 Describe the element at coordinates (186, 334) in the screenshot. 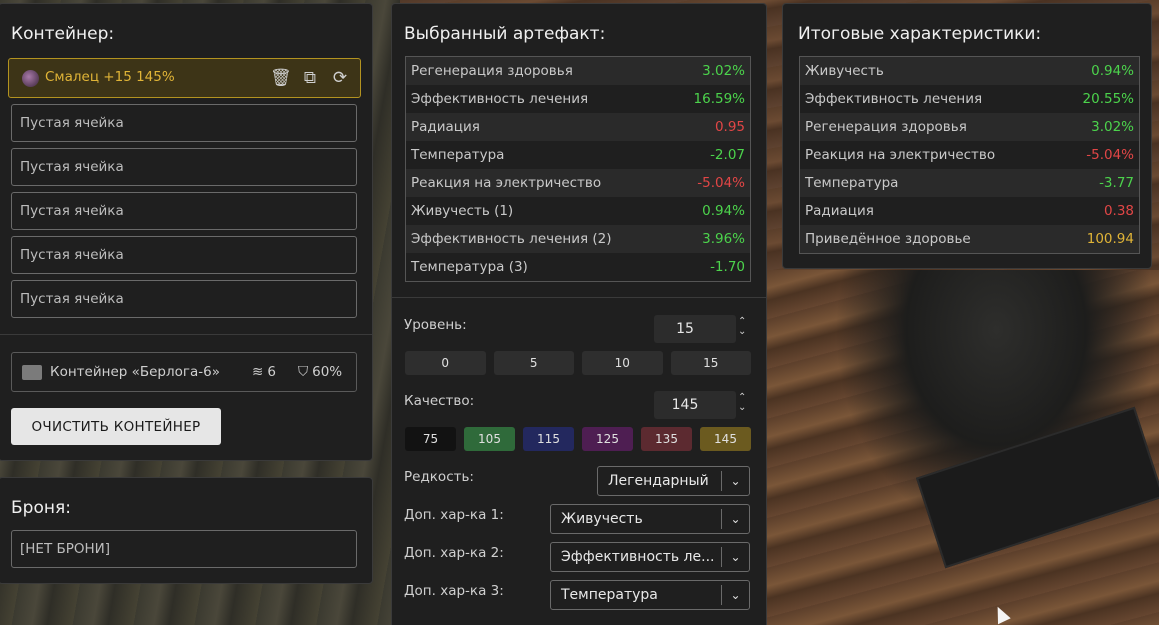

I see `container-divider` at that location.